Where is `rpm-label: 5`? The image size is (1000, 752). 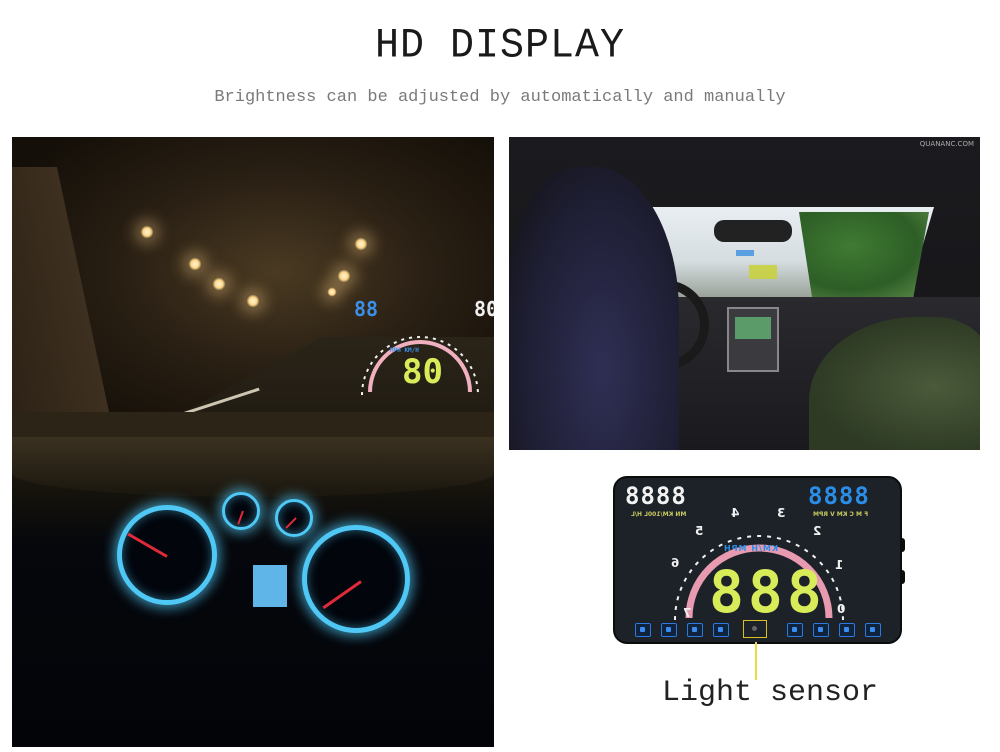 rpm-label: 5 is located at coordinates (699, 531).